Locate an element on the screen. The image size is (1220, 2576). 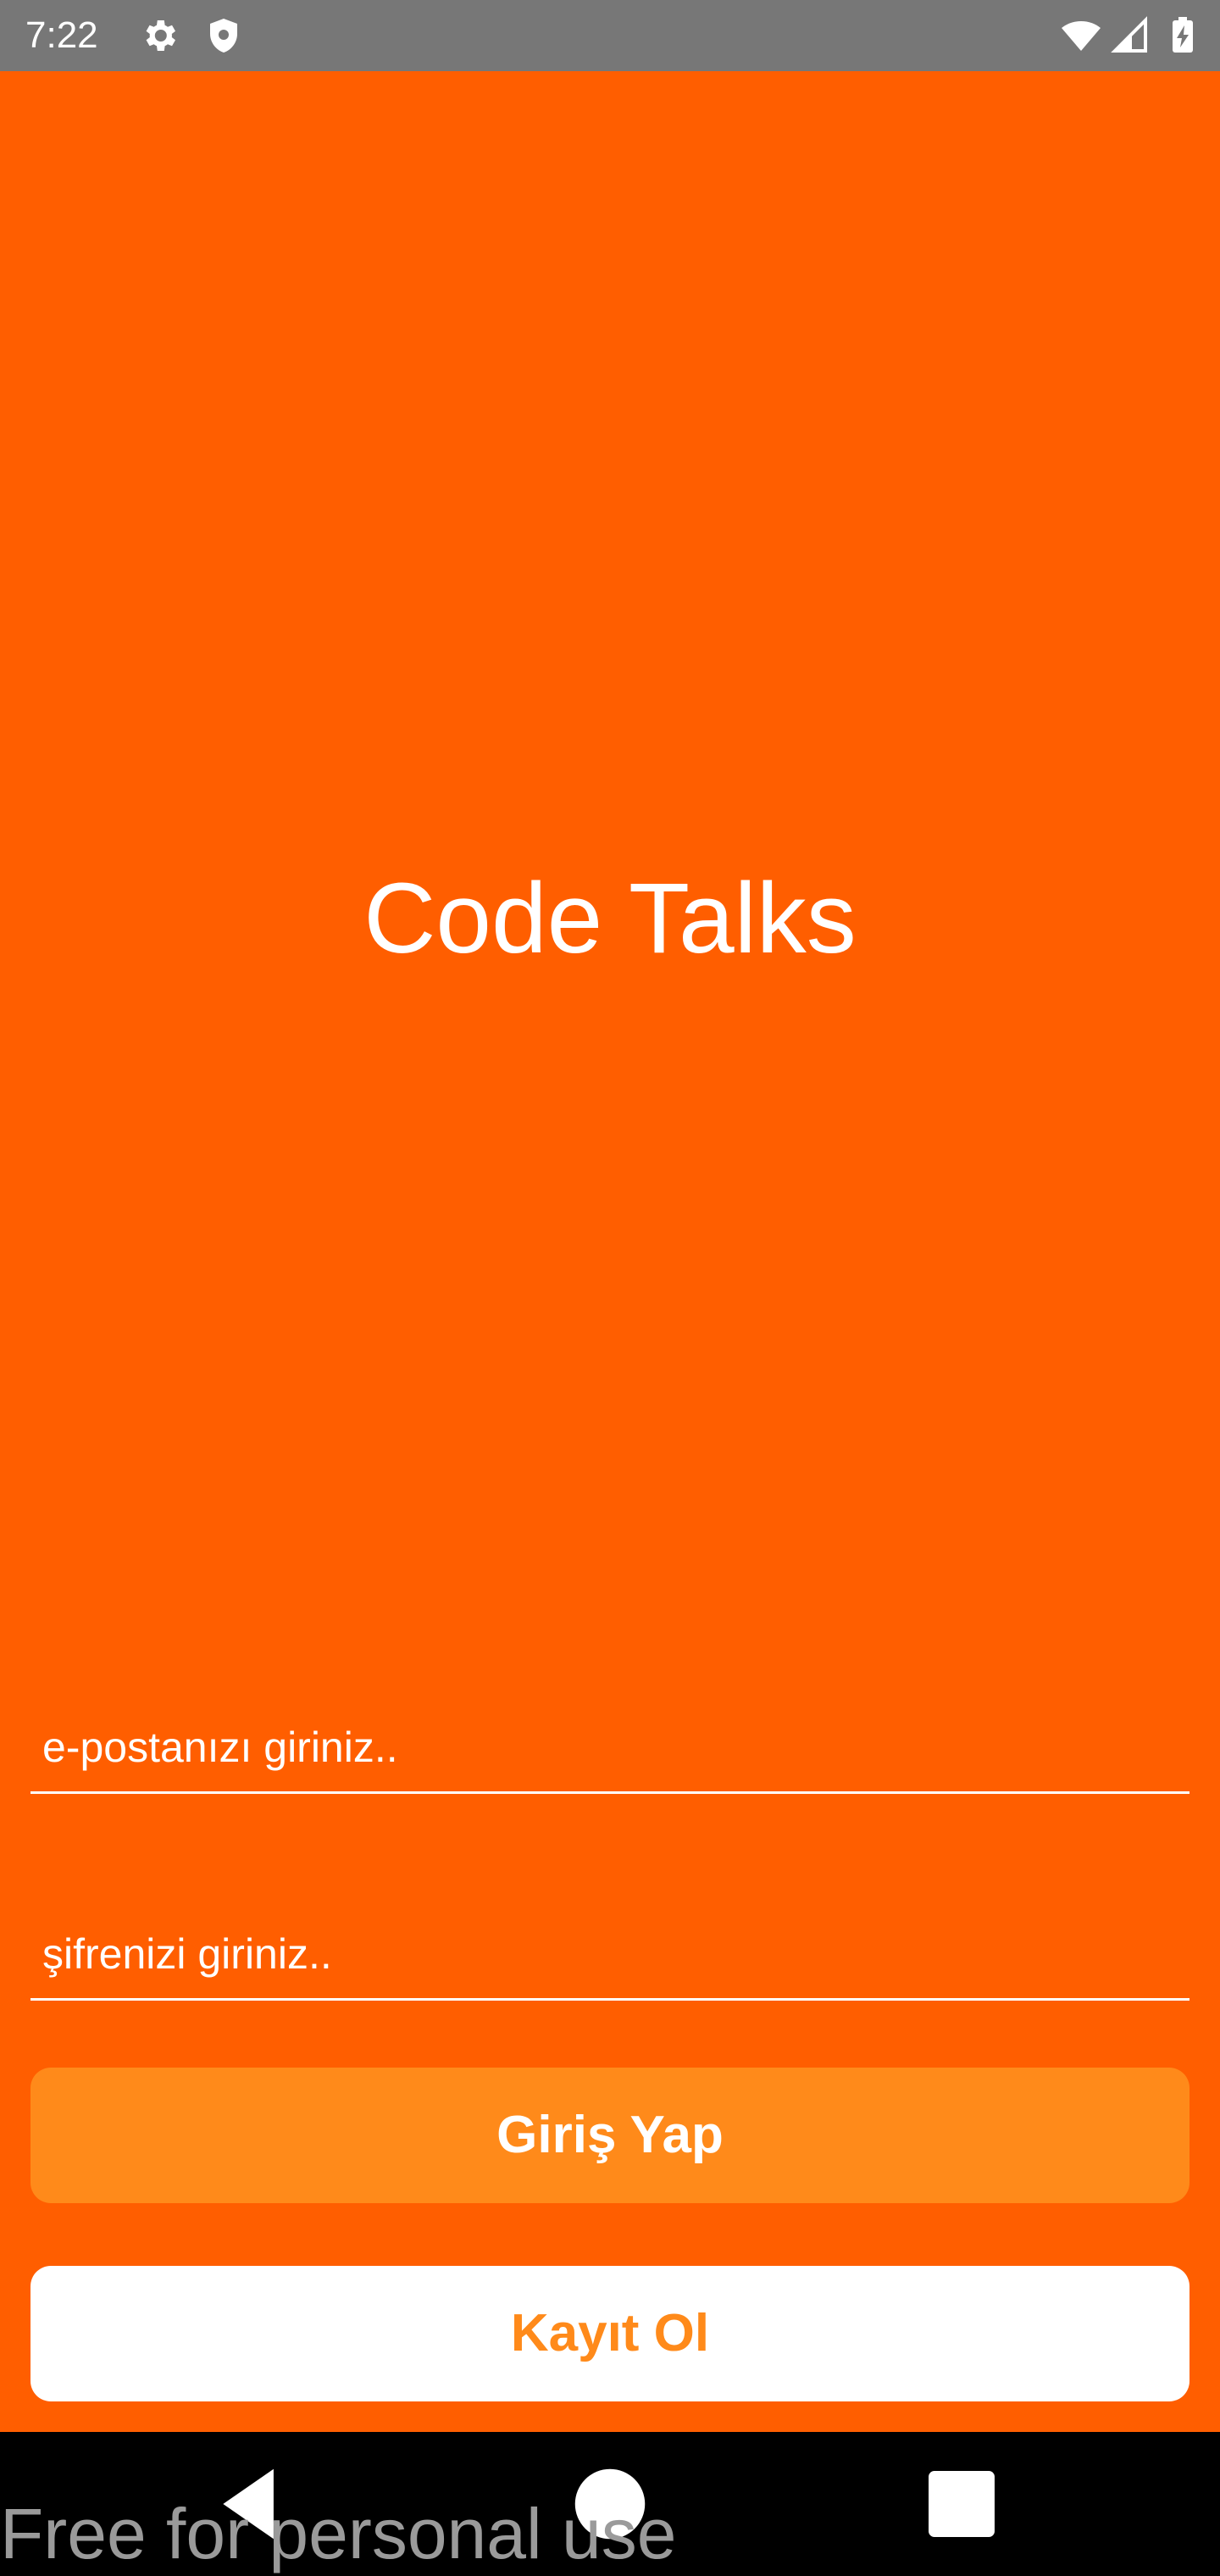
login-button: Giriş Yap is located at coordinates (610, 2135).